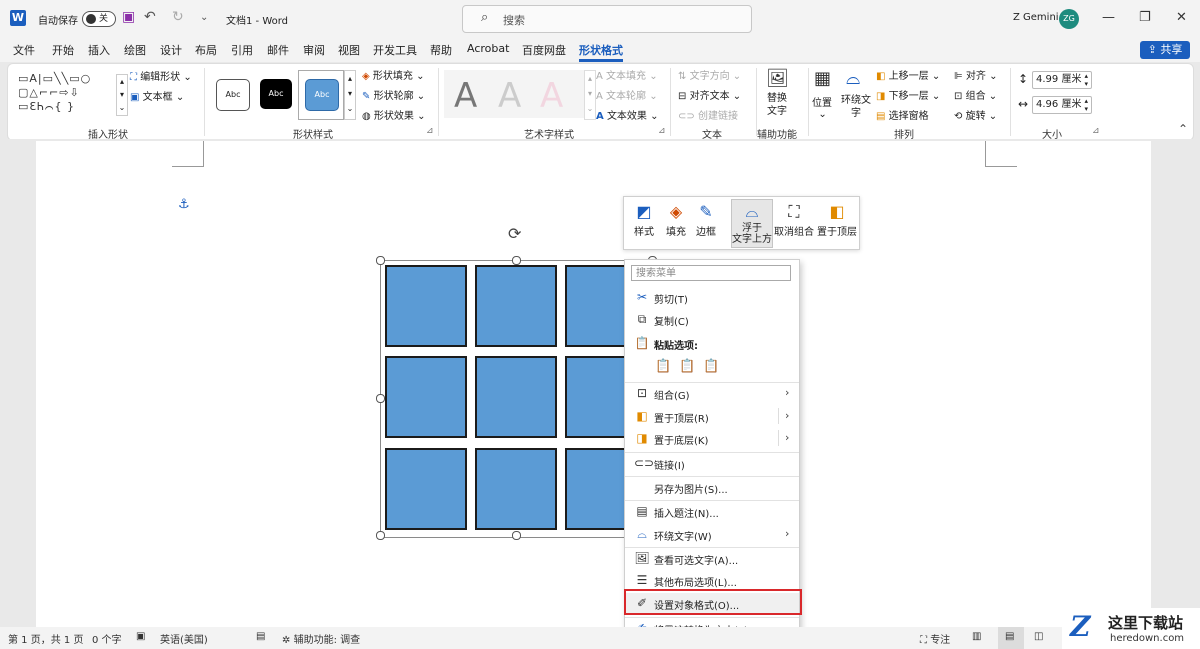  I want to click on tab-draw: 绘图, so click(135, 50).